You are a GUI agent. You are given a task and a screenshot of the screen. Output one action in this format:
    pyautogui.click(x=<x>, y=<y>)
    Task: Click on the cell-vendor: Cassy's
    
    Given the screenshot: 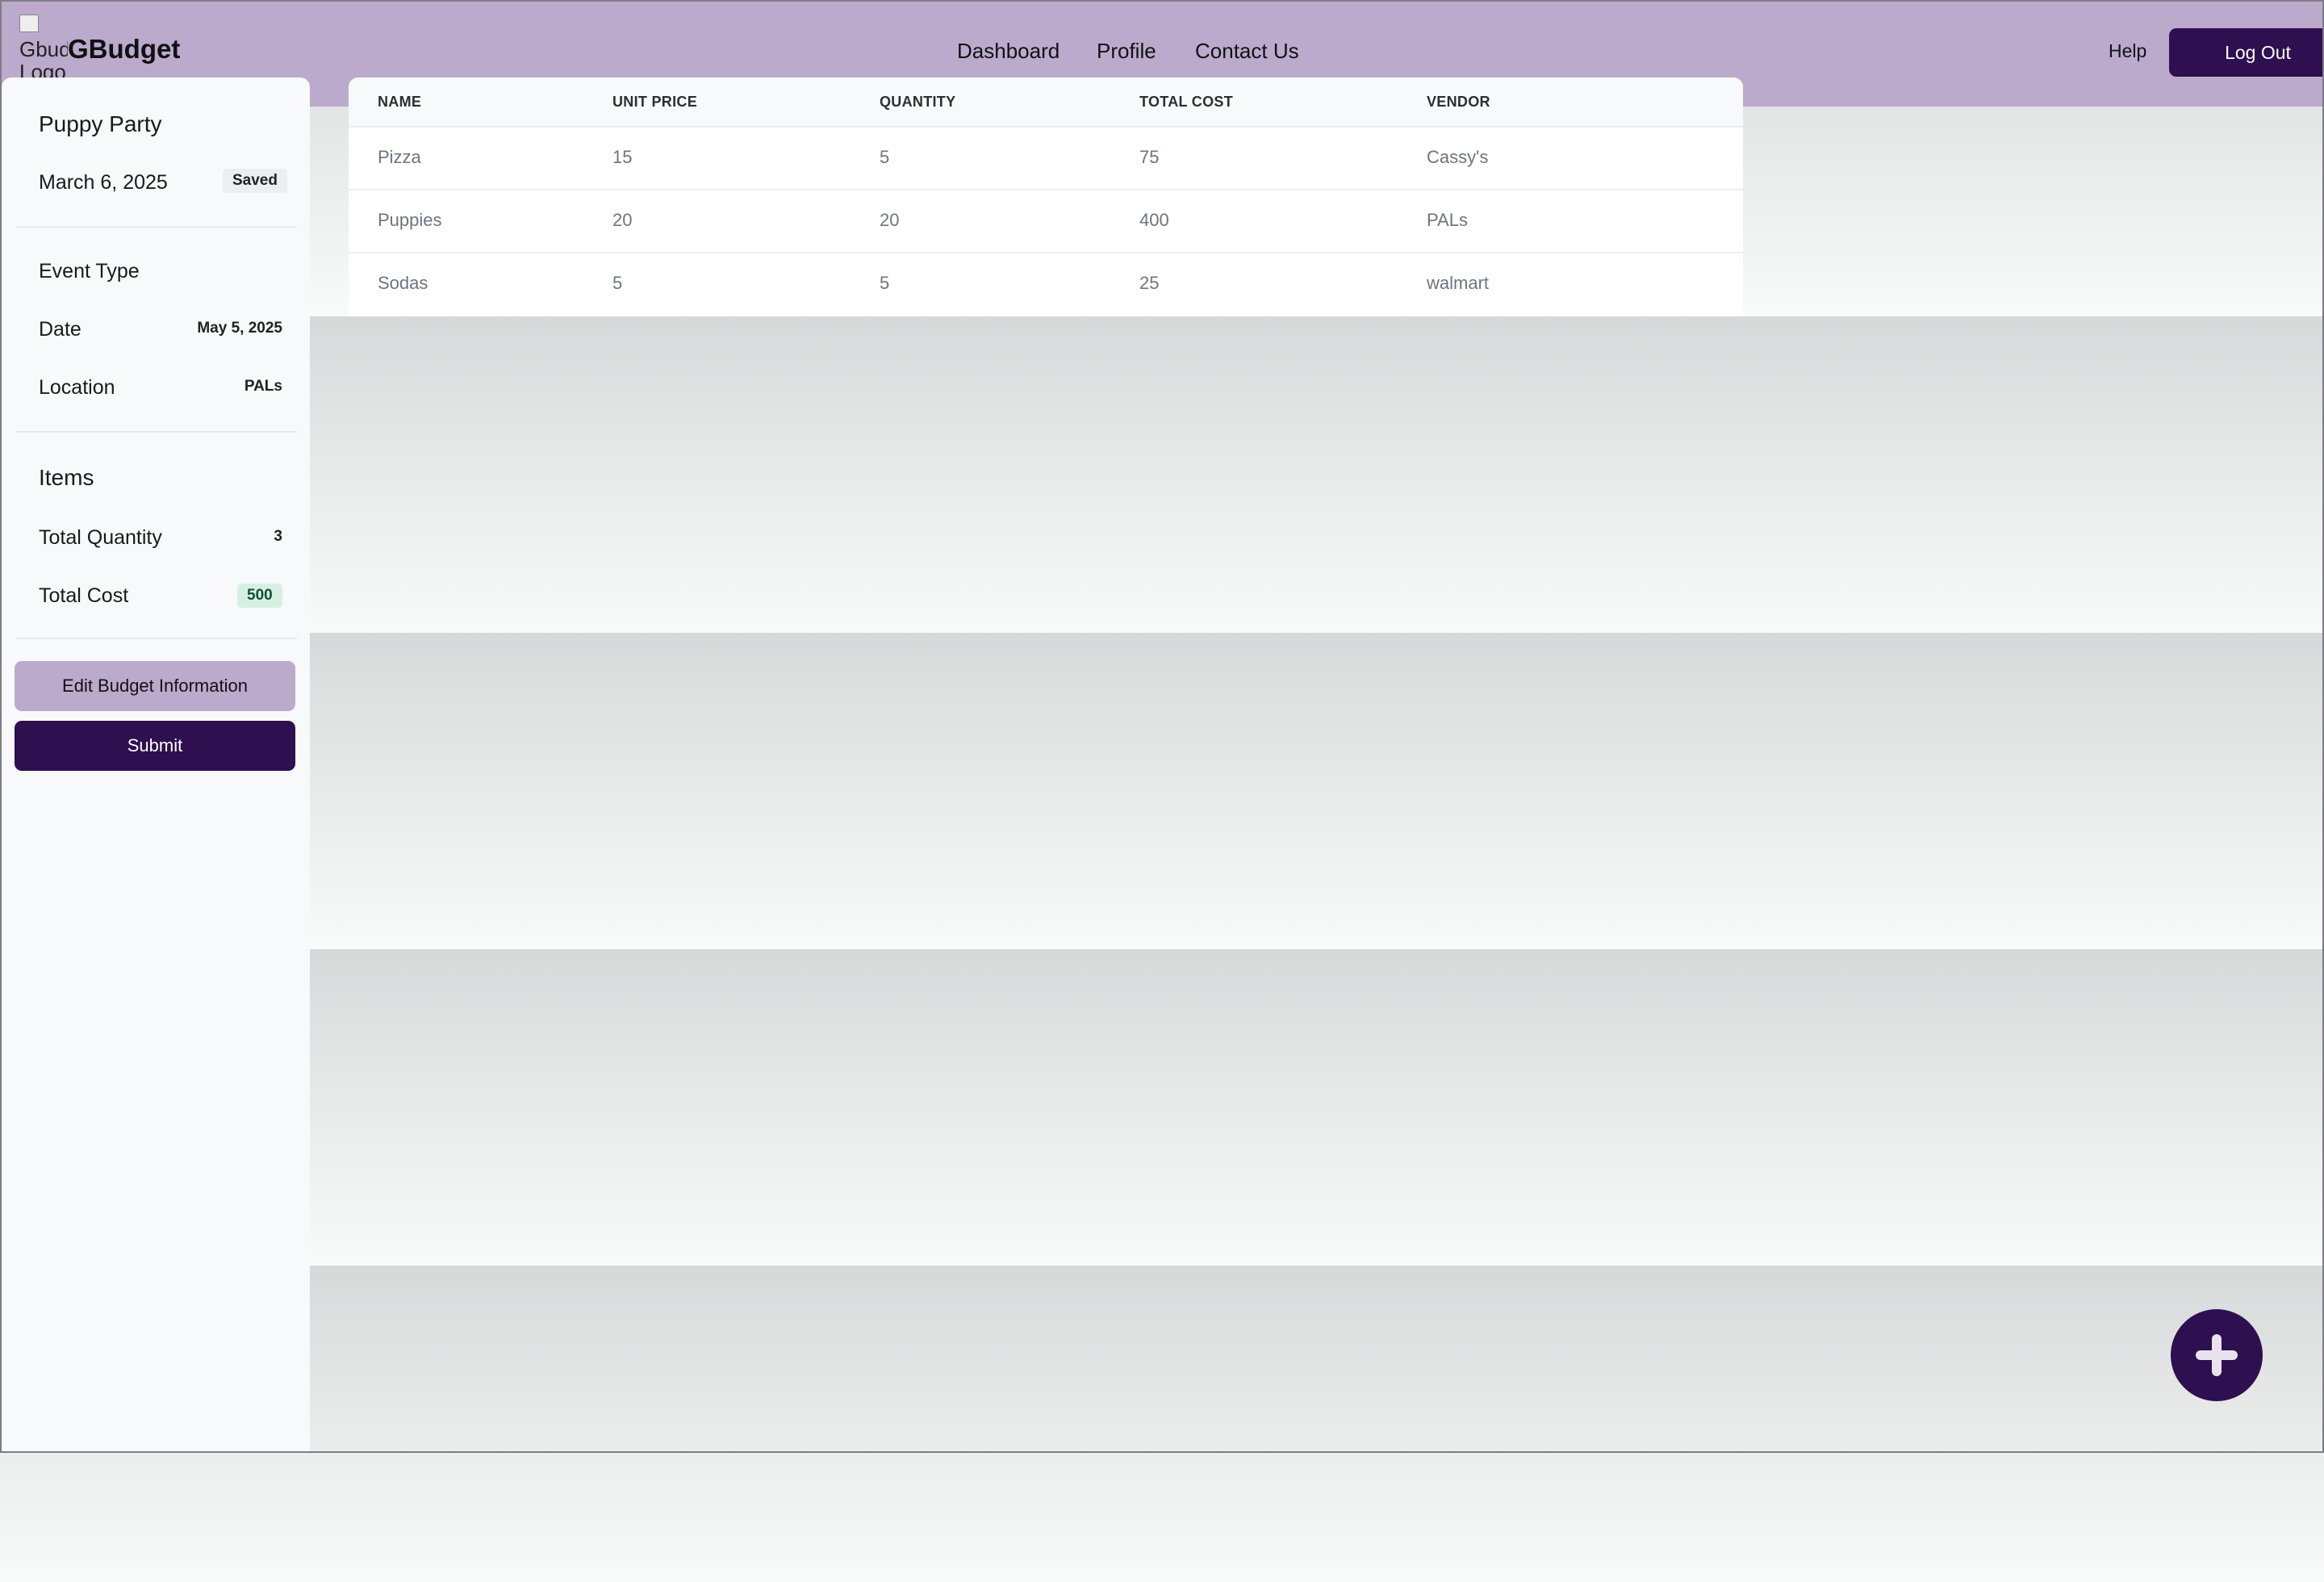 What is the action you would take?
    pyautogui.click(x=1458, y=157)
    